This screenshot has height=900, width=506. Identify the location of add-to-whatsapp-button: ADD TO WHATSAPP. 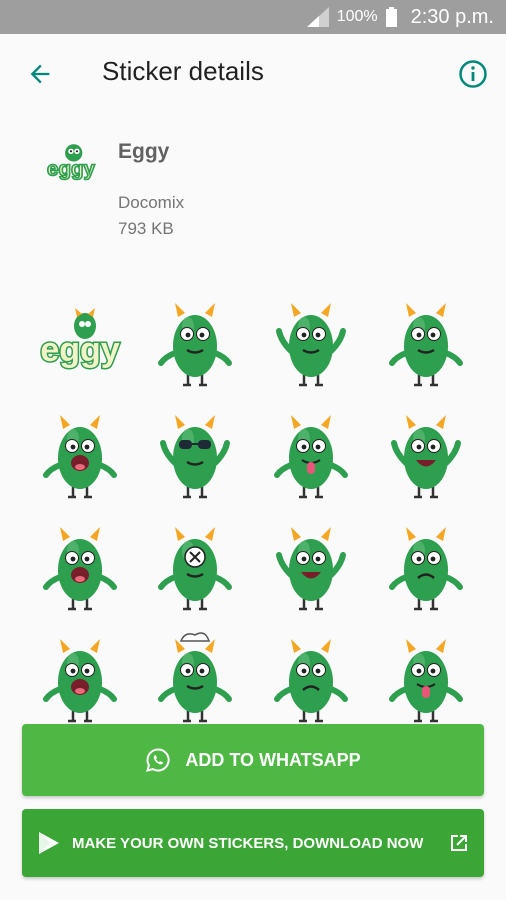
(253, 760).